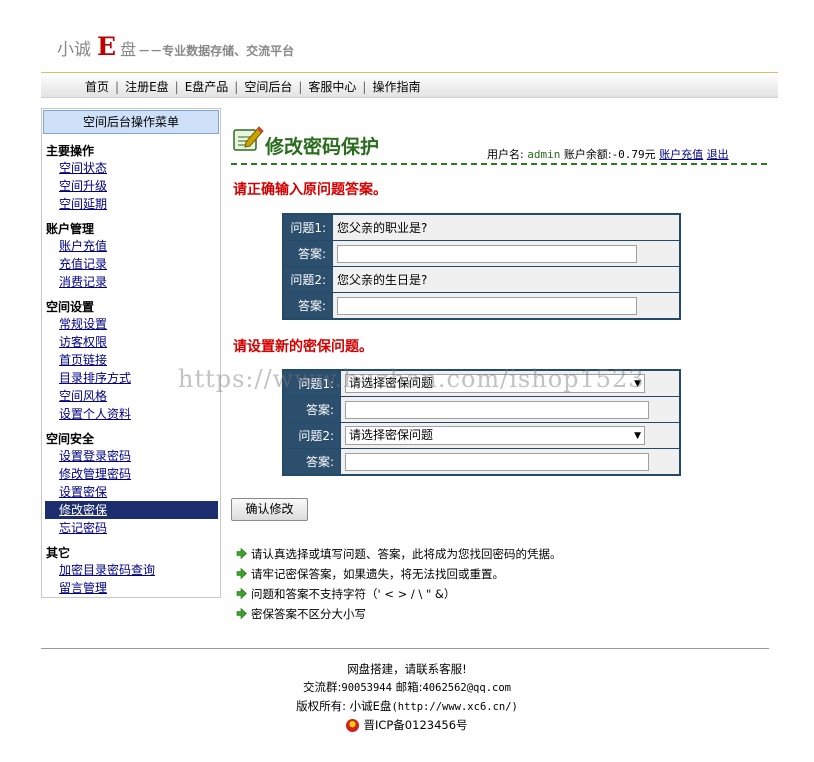 The image size is (814, 762). What do you see at coordinates (139, 246) in the screenshot?
I see `menu-recharge: 账户充值` at bounding box center [139, 246].